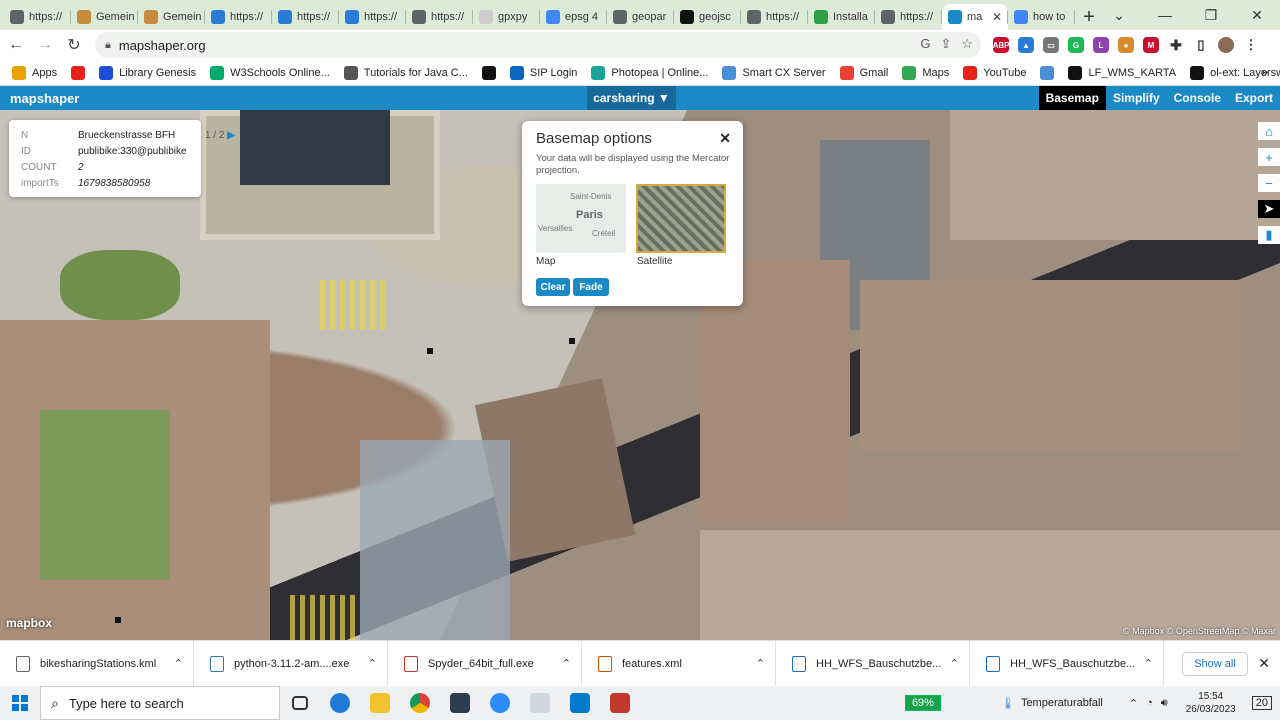 The width and height of the screenshot is (1280, 720). Describe the element at coordinates (1264, 663) in the screenshot. I see `close-downloads-icon: ✕` at that location.